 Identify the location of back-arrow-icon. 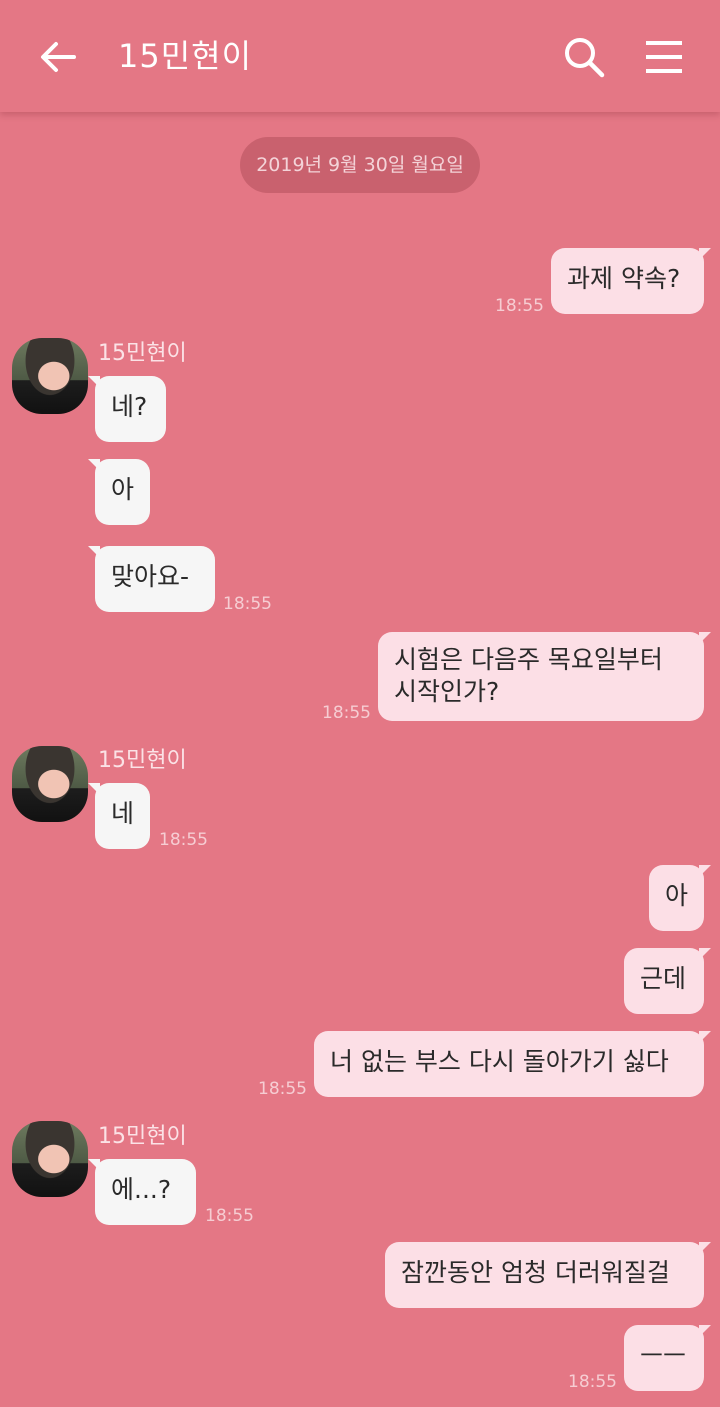
(58, 57).